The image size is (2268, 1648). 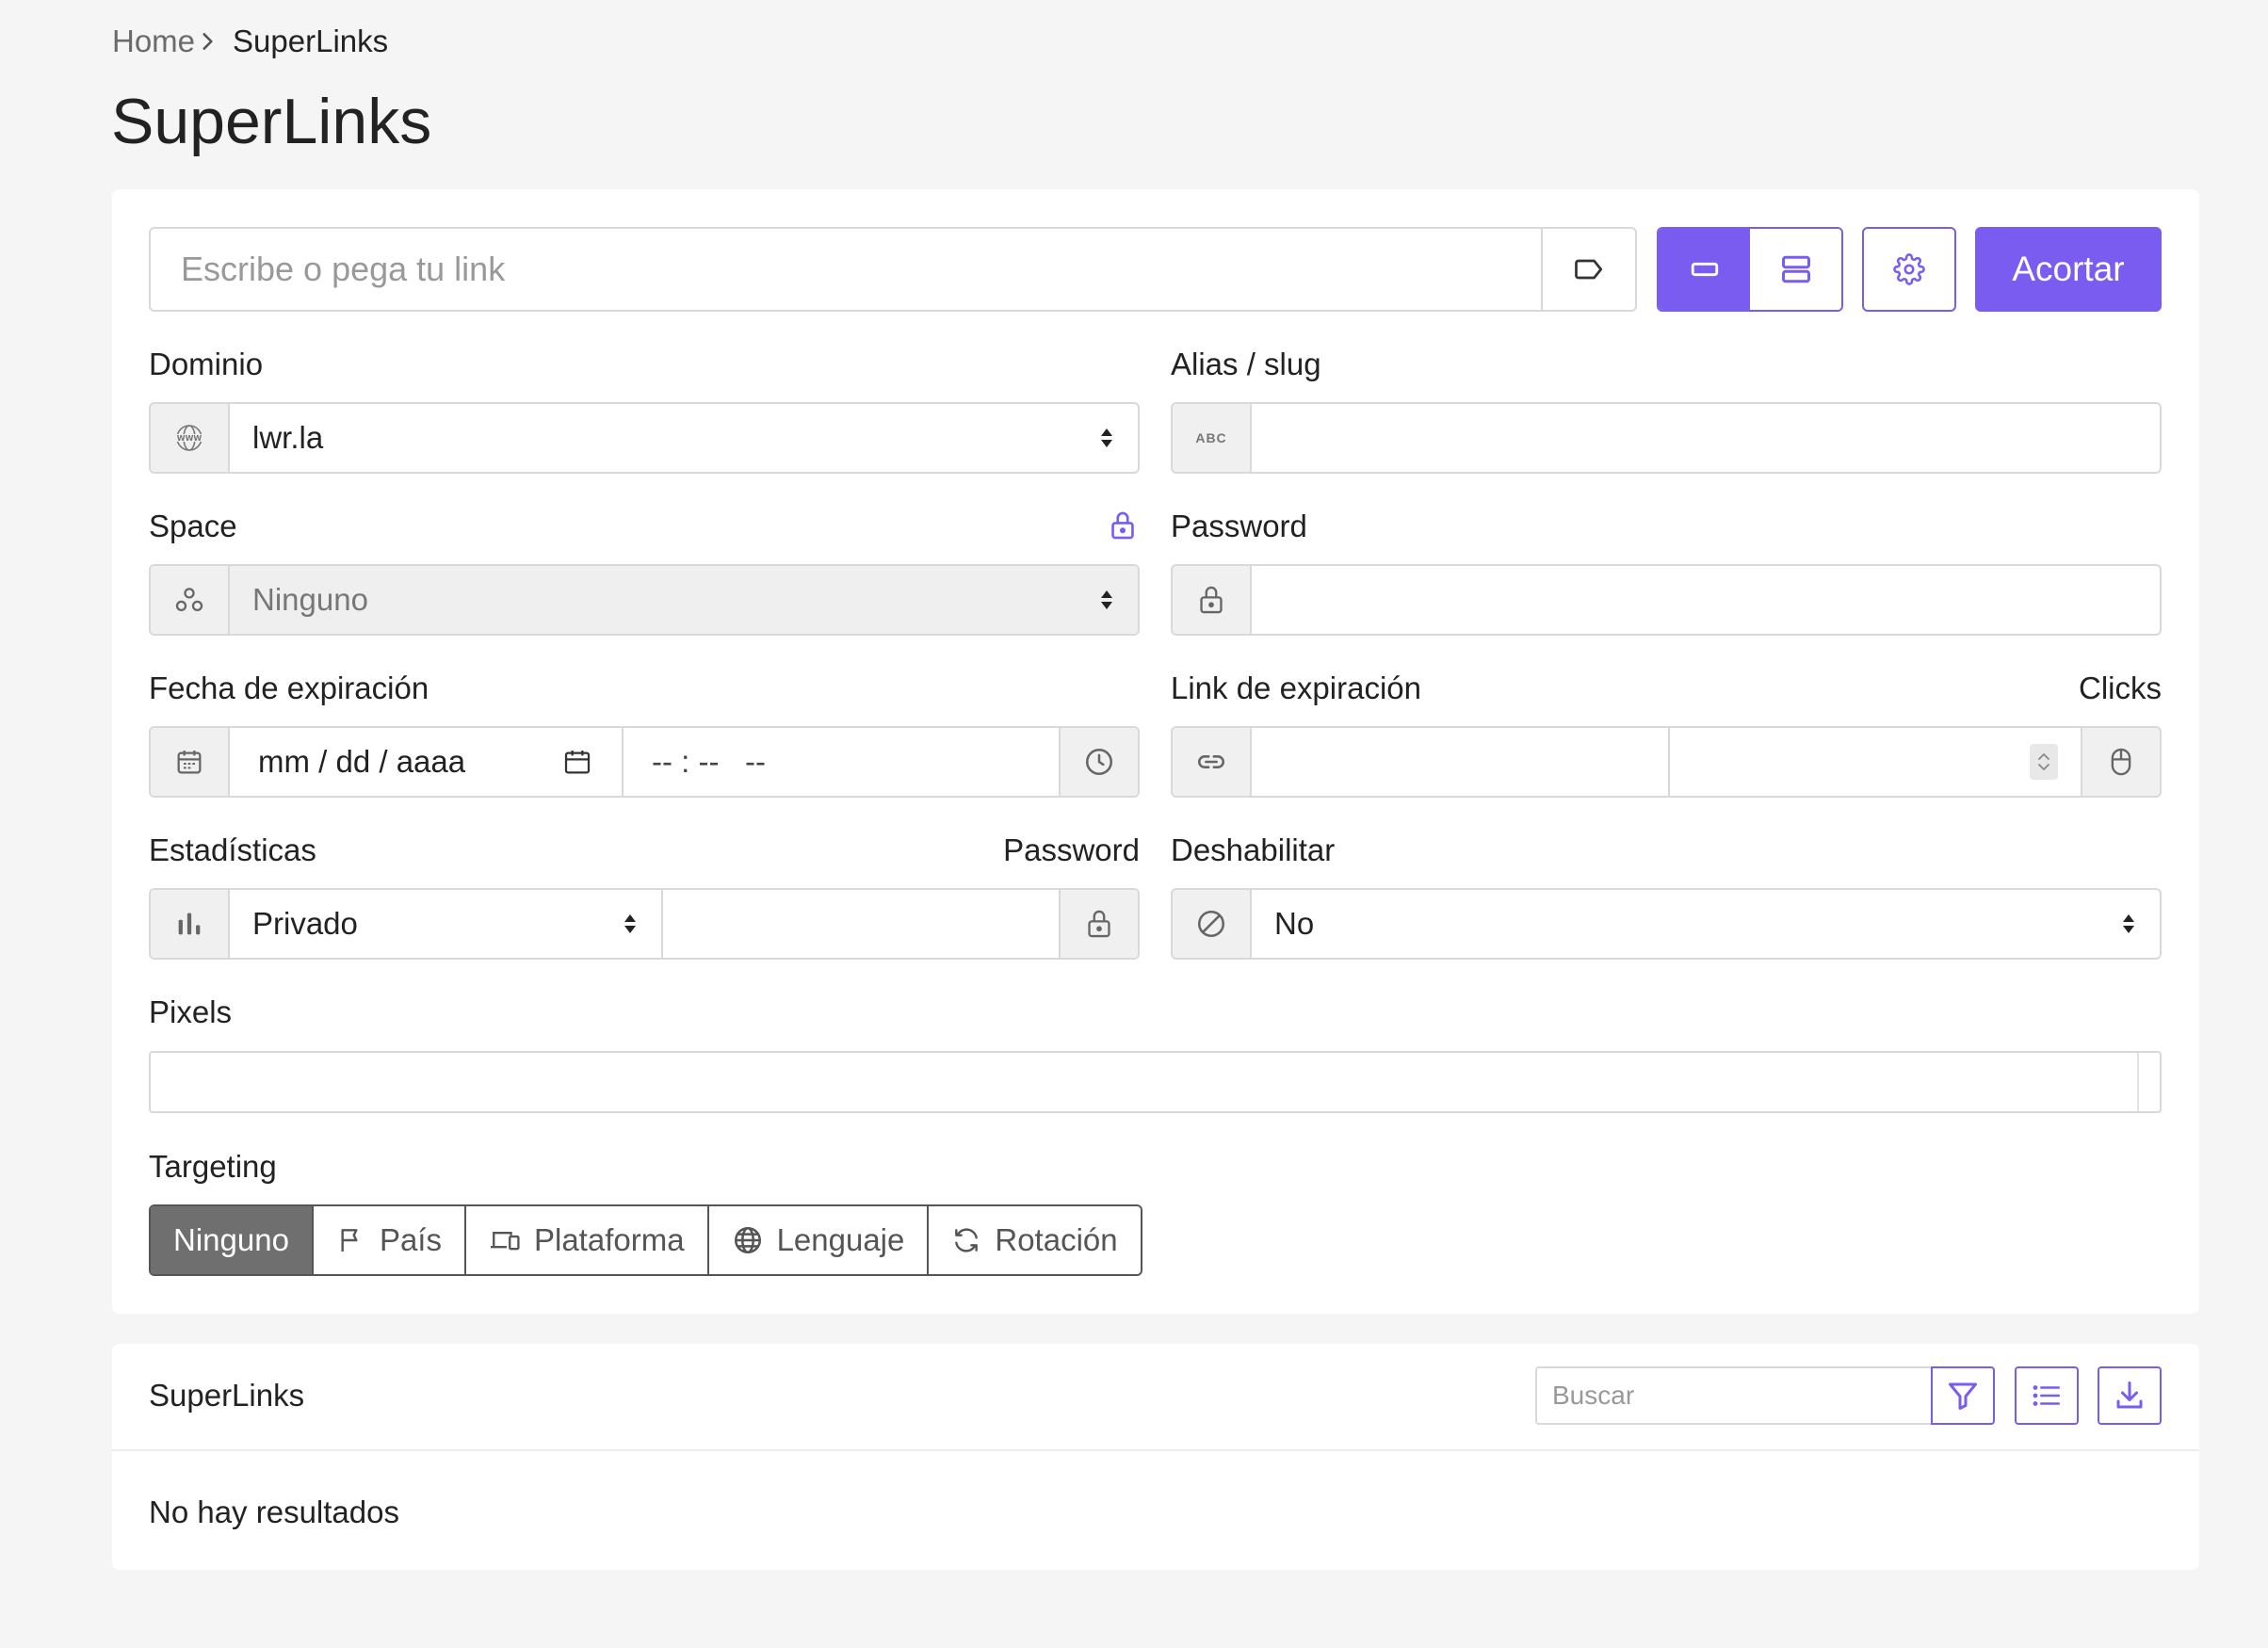 What do you see at coordinates (1254, 849) in the screenshot?
I see `disable-label: Deshabilitar` at bounding box center [1254, 849].